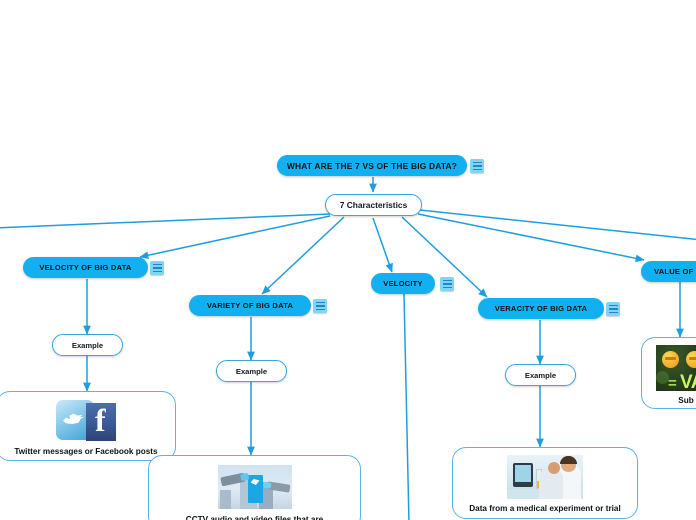  I want to click on card-social-caption: Twitter messages or Facebook posts, so click(86, 451).